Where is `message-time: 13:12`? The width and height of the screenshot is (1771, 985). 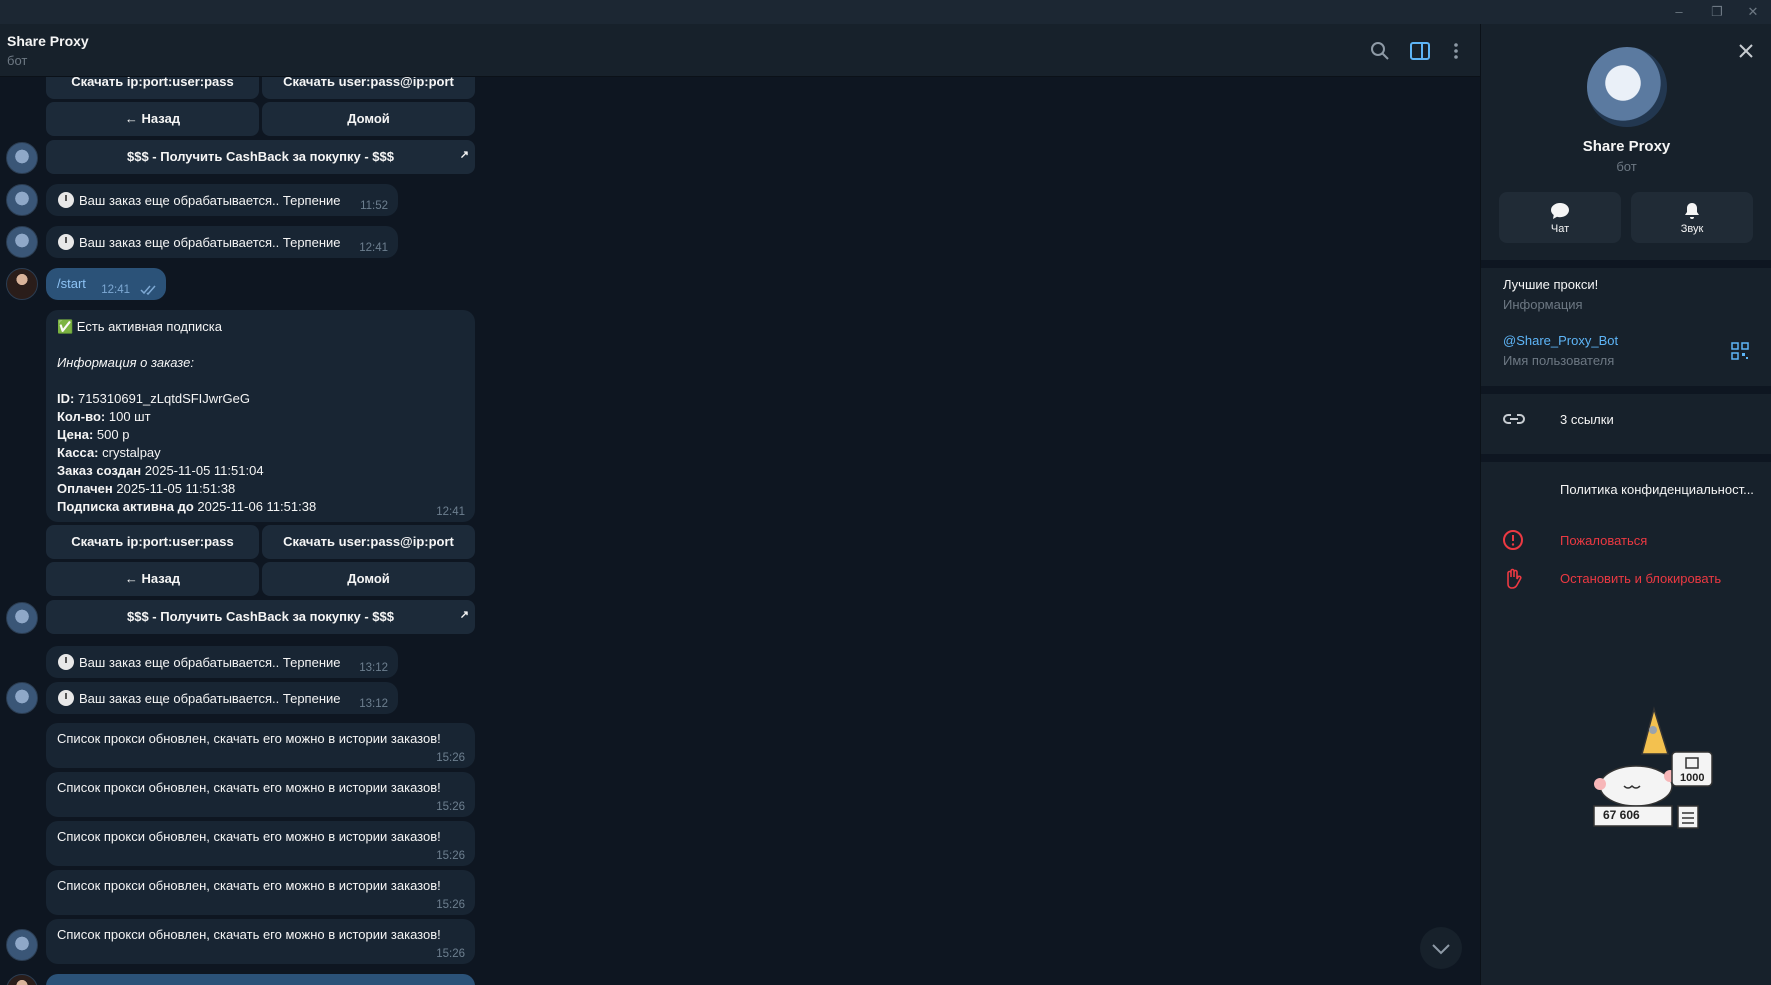
message-time: 13:12 is located at coordinates (373, 704).